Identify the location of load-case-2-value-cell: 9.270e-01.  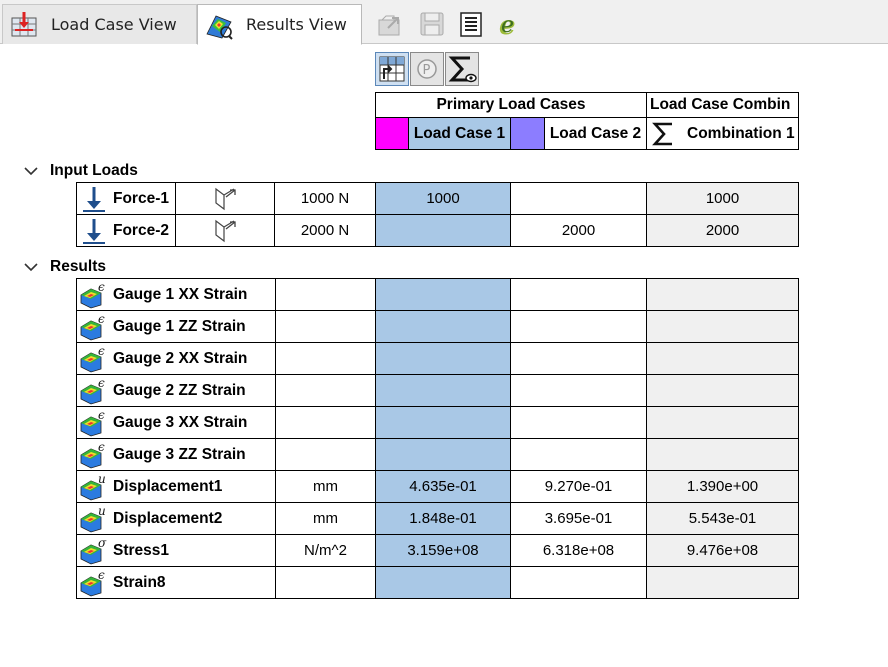
(578, 486).